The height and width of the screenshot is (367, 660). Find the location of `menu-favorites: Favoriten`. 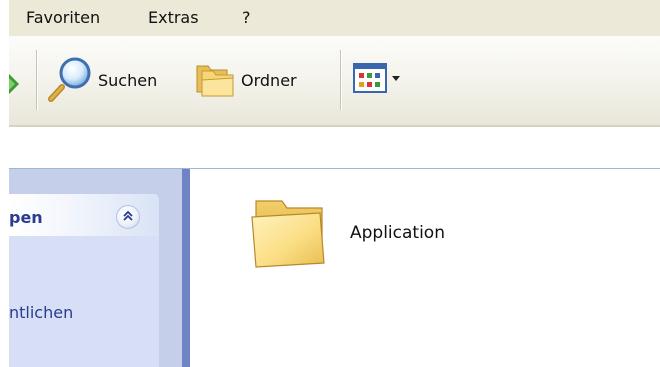

menu-favorites: Favoriten is located at coordinates (63, 17).